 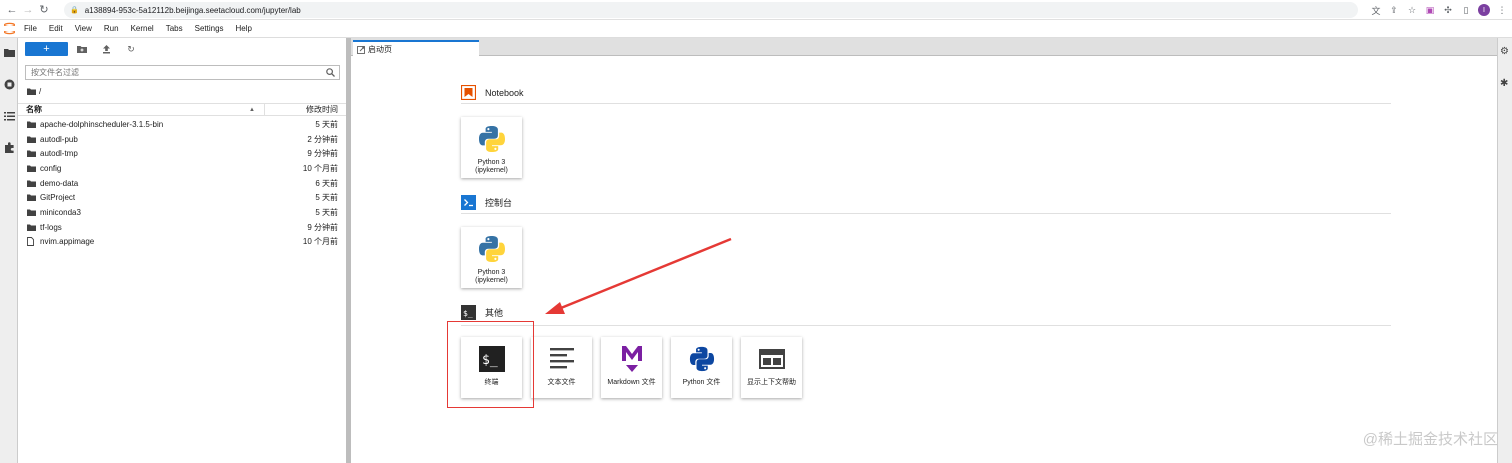 I want to click on file-row: autodl-tmp 9 分钟前, so click(x=182, y=153).